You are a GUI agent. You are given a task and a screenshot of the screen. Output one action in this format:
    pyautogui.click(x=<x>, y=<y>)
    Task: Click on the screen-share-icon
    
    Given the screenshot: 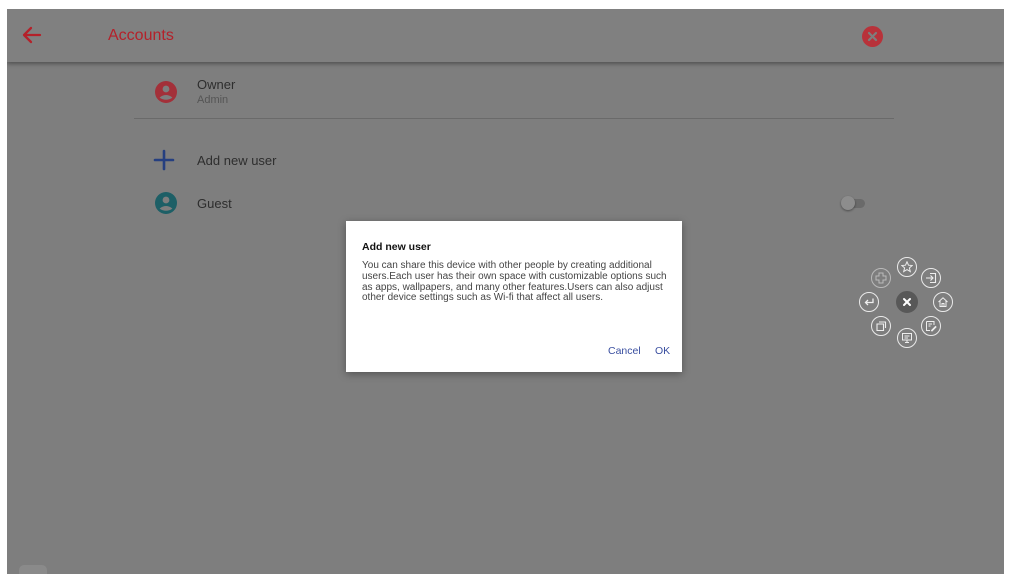 What is the action you would take?
    pyautogui.click(x=907, y=338)
    